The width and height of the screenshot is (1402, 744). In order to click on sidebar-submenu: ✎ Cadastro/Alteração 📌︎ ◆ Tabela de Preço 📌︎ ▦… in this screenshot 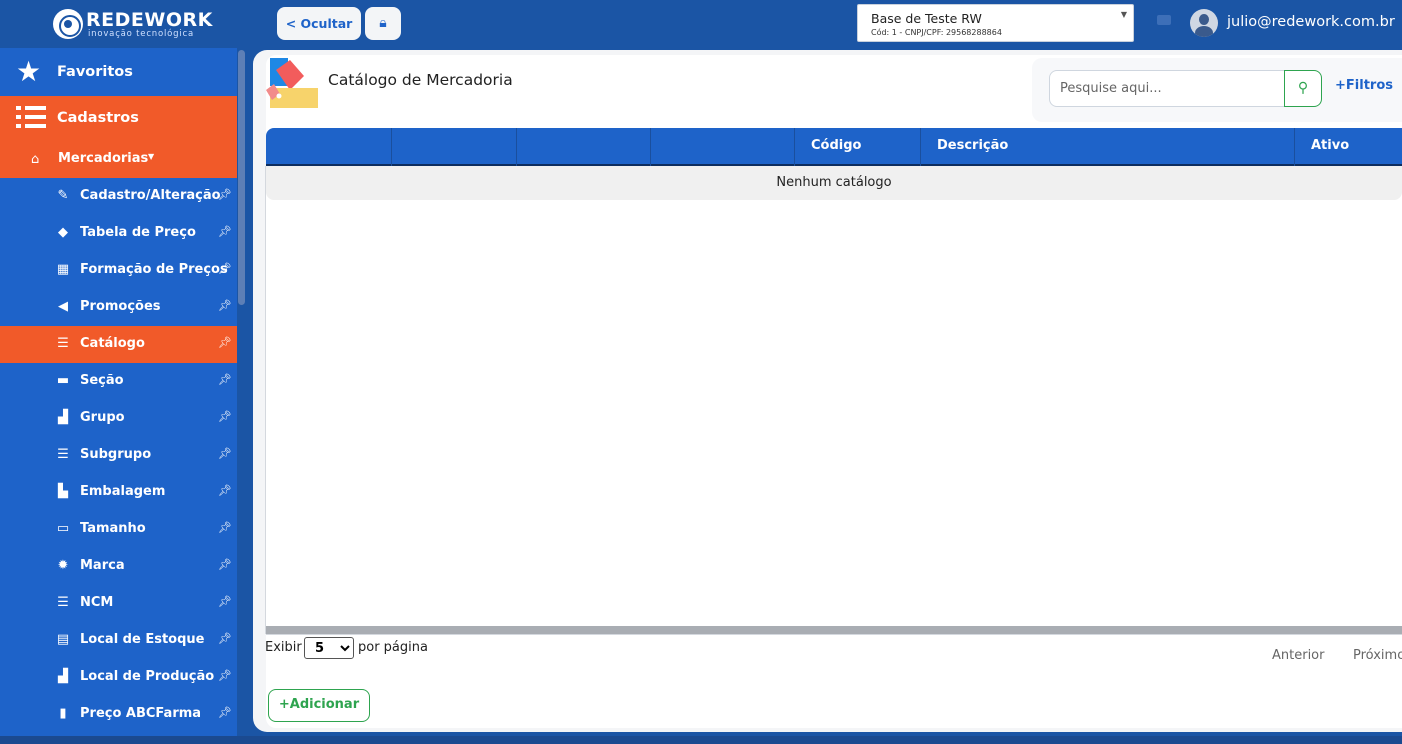, I will do `click(118, 455)`.